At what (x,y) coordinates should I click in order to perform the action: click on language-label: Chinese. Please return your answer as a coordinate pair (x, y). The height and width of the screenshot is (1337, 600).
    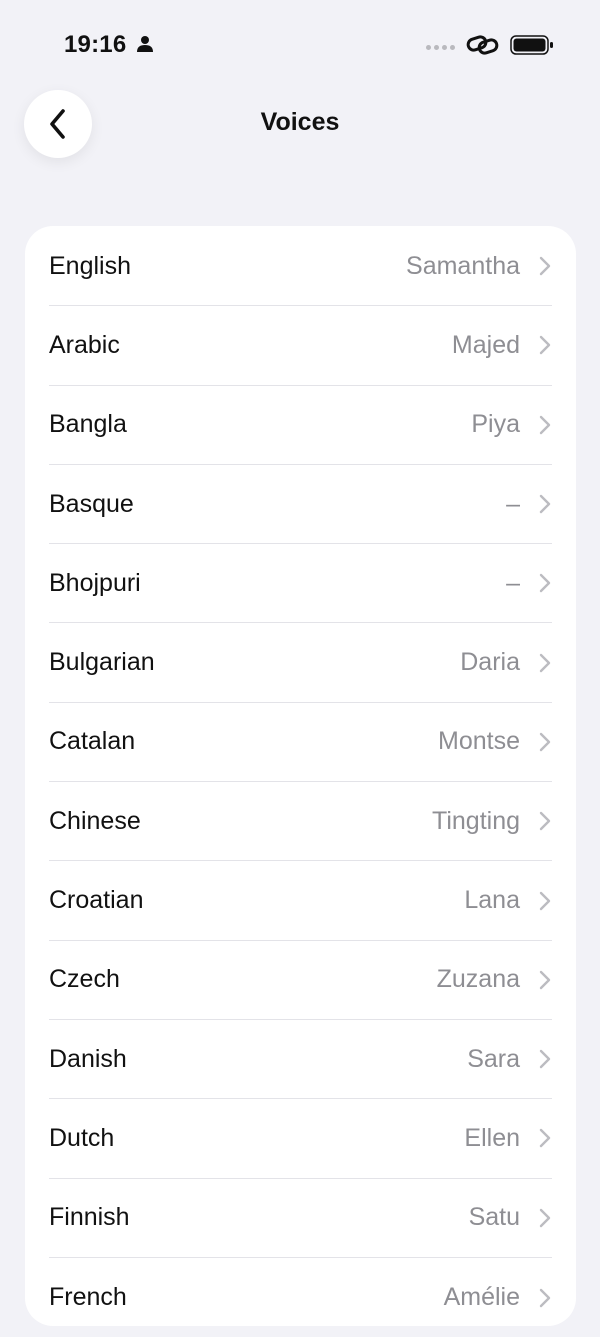
    Looking at the image, I should click on (95, 820).